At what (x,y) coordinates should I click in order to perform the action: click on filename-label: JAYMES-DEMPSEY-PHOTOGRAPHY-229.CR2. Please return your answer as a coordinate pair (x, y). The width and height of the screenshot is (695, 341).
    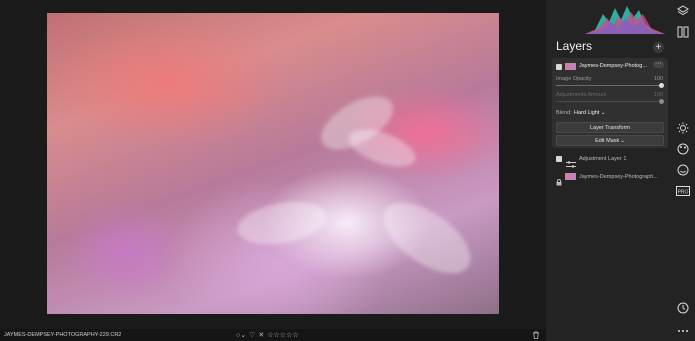
    Looking at the image, I should click on (63, 335).